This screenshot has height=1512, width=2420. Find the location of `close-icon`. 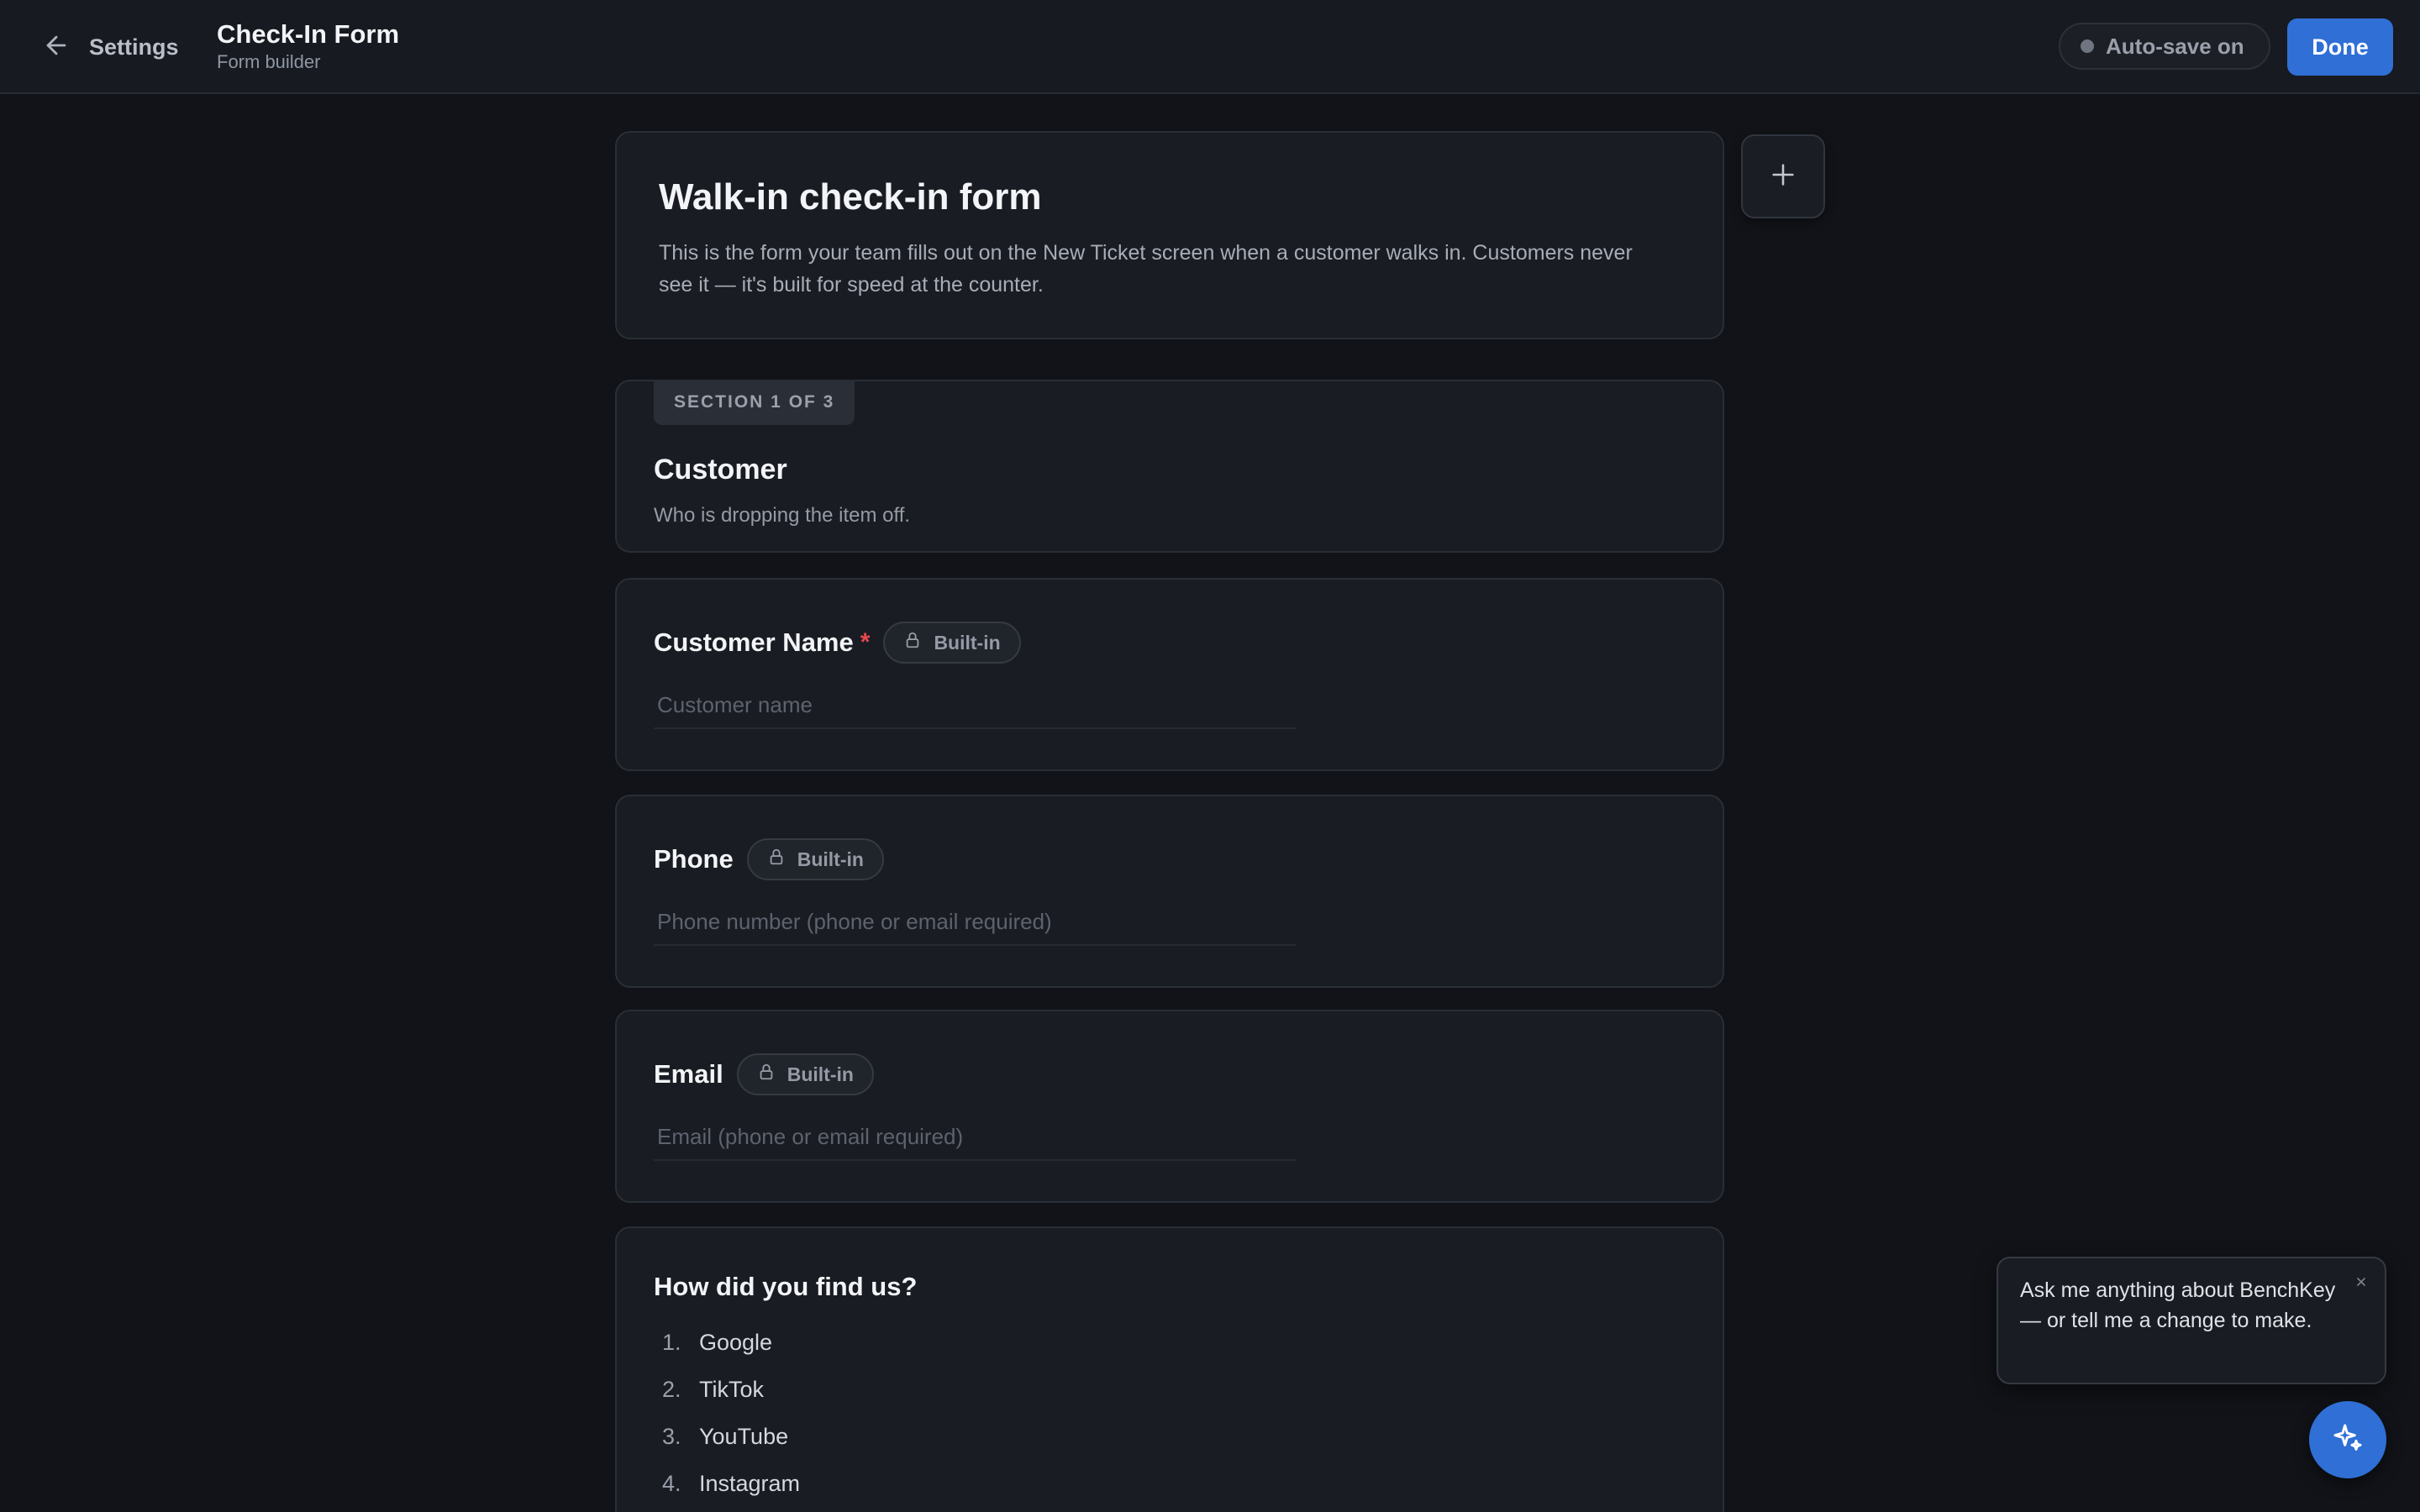

close-icon is located at coordinates (2361, 1284).